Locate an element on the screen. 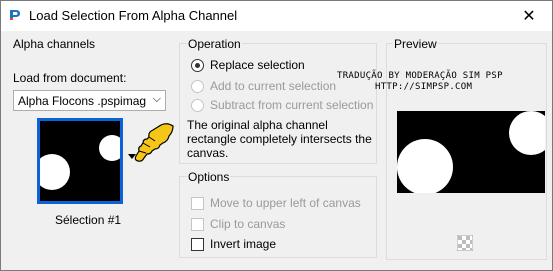  radio-replace-selection: Replace selection is located at coordinates (248, 65).